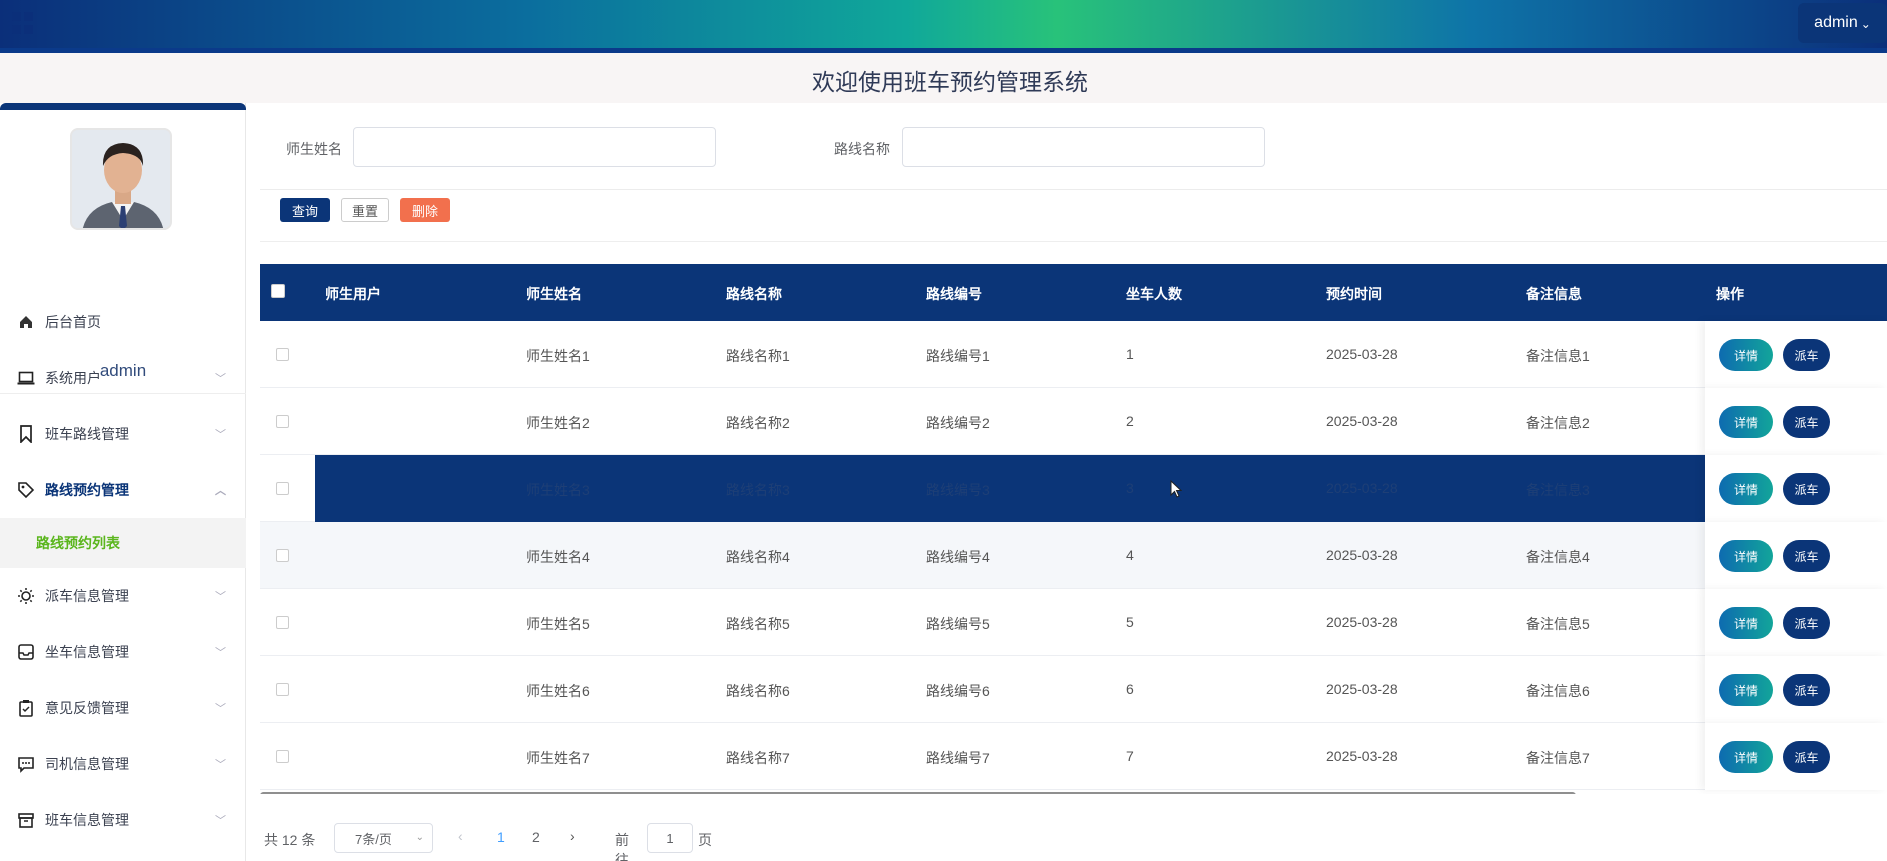  Describe the element at coordinates (123, 820) in the screenshot. I see `sidebar-item-bus-info: 班车信息管理 ﹀` at that location.